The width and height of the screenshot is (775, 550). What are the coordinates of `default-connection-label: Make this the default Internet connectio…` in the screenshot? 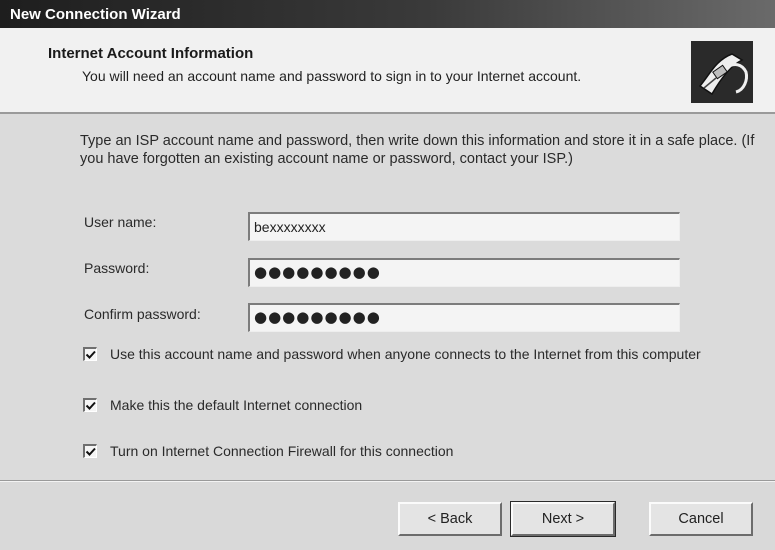 It's located at (415, 405).